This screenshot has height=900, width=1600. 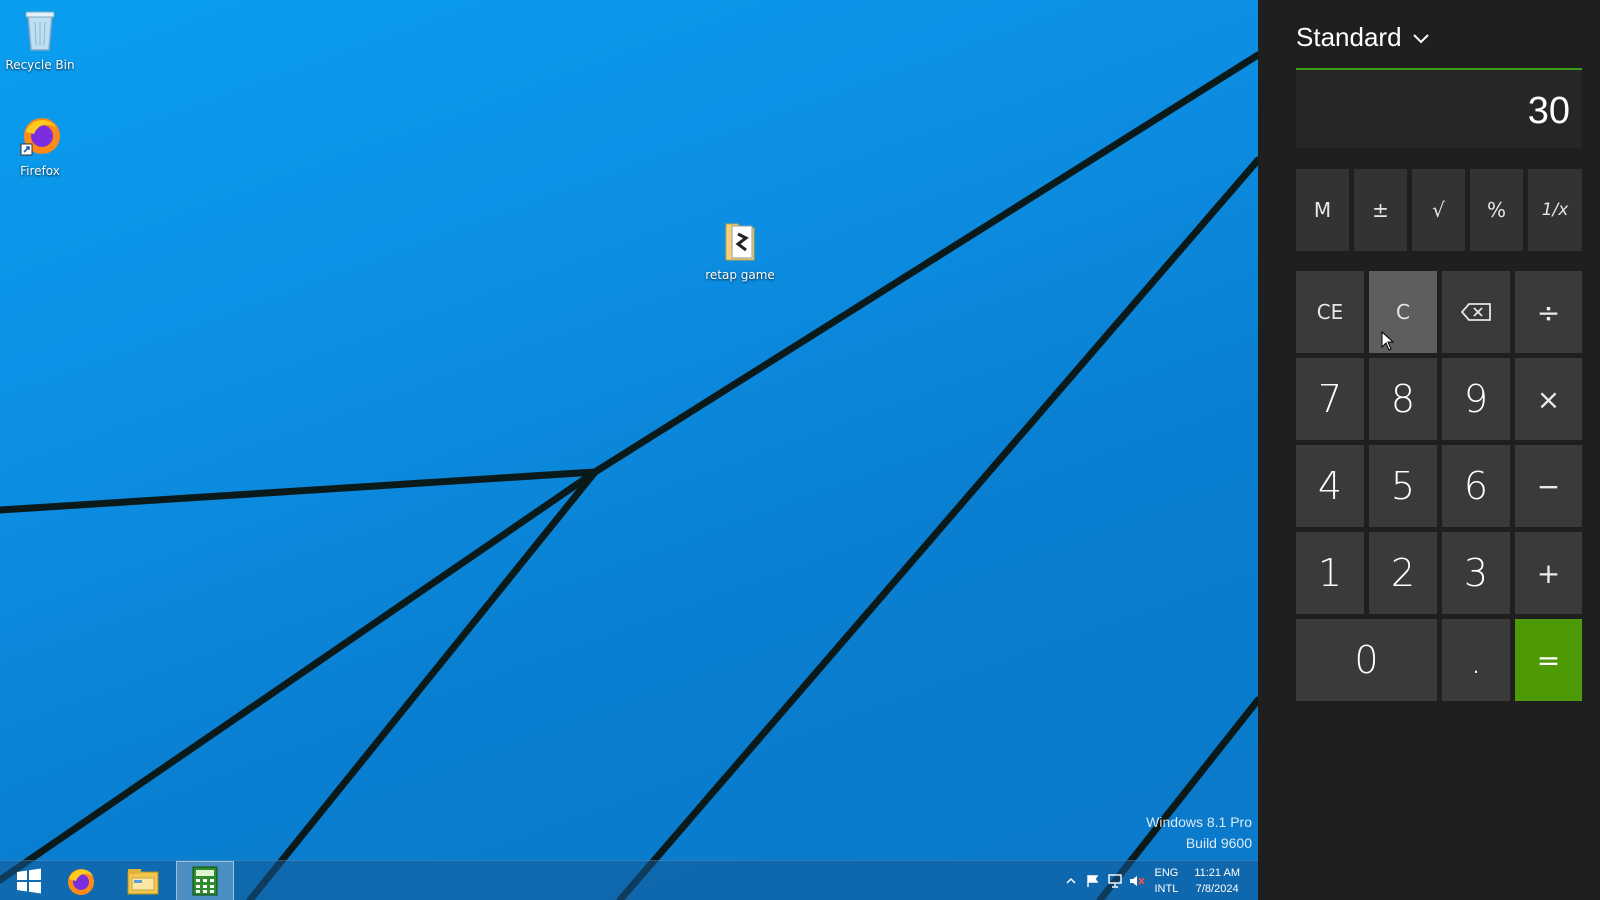 I want to click on digit-label: 0, so click(x=1366, y=660).